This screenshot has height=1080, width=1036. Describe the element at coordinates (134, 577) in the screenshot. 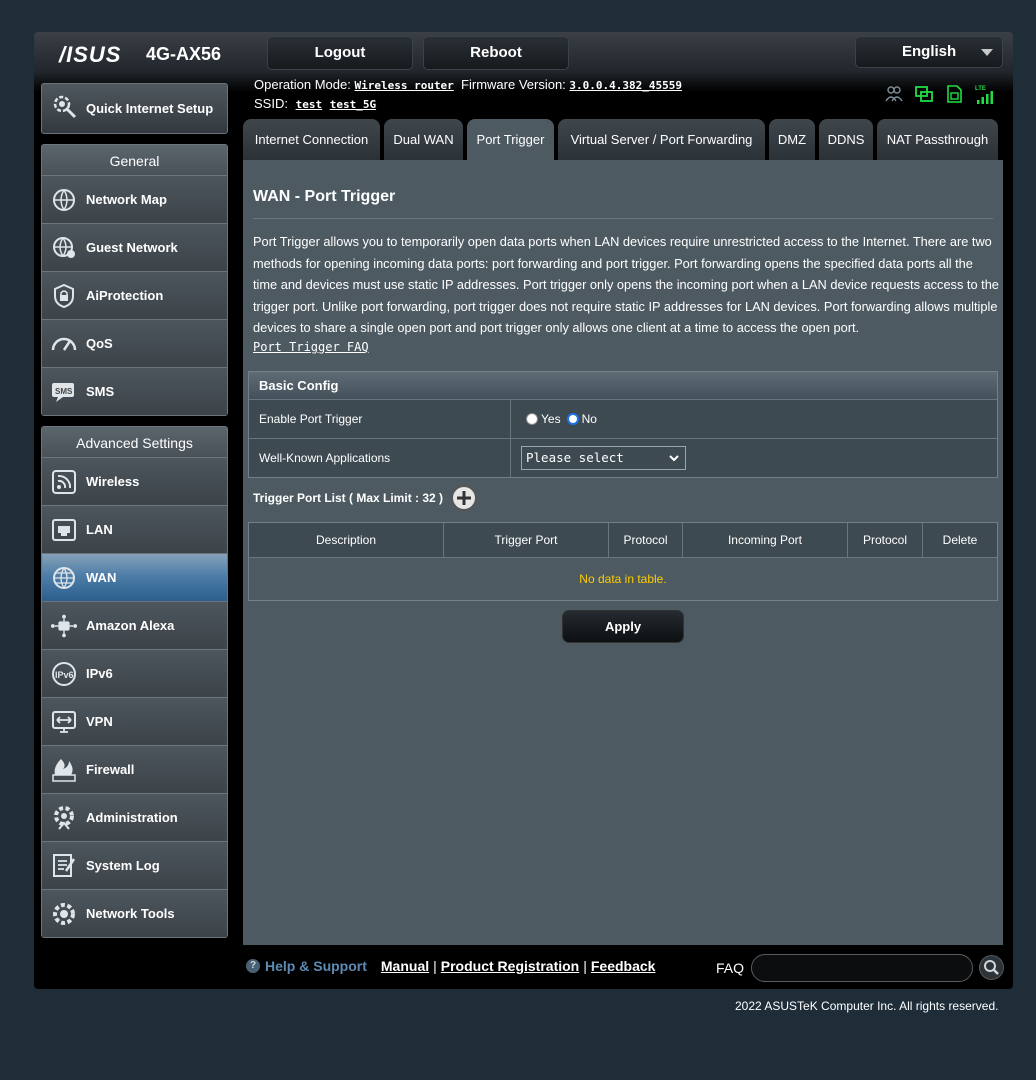

I see `sidebar-item-wan: WAN` at that location.